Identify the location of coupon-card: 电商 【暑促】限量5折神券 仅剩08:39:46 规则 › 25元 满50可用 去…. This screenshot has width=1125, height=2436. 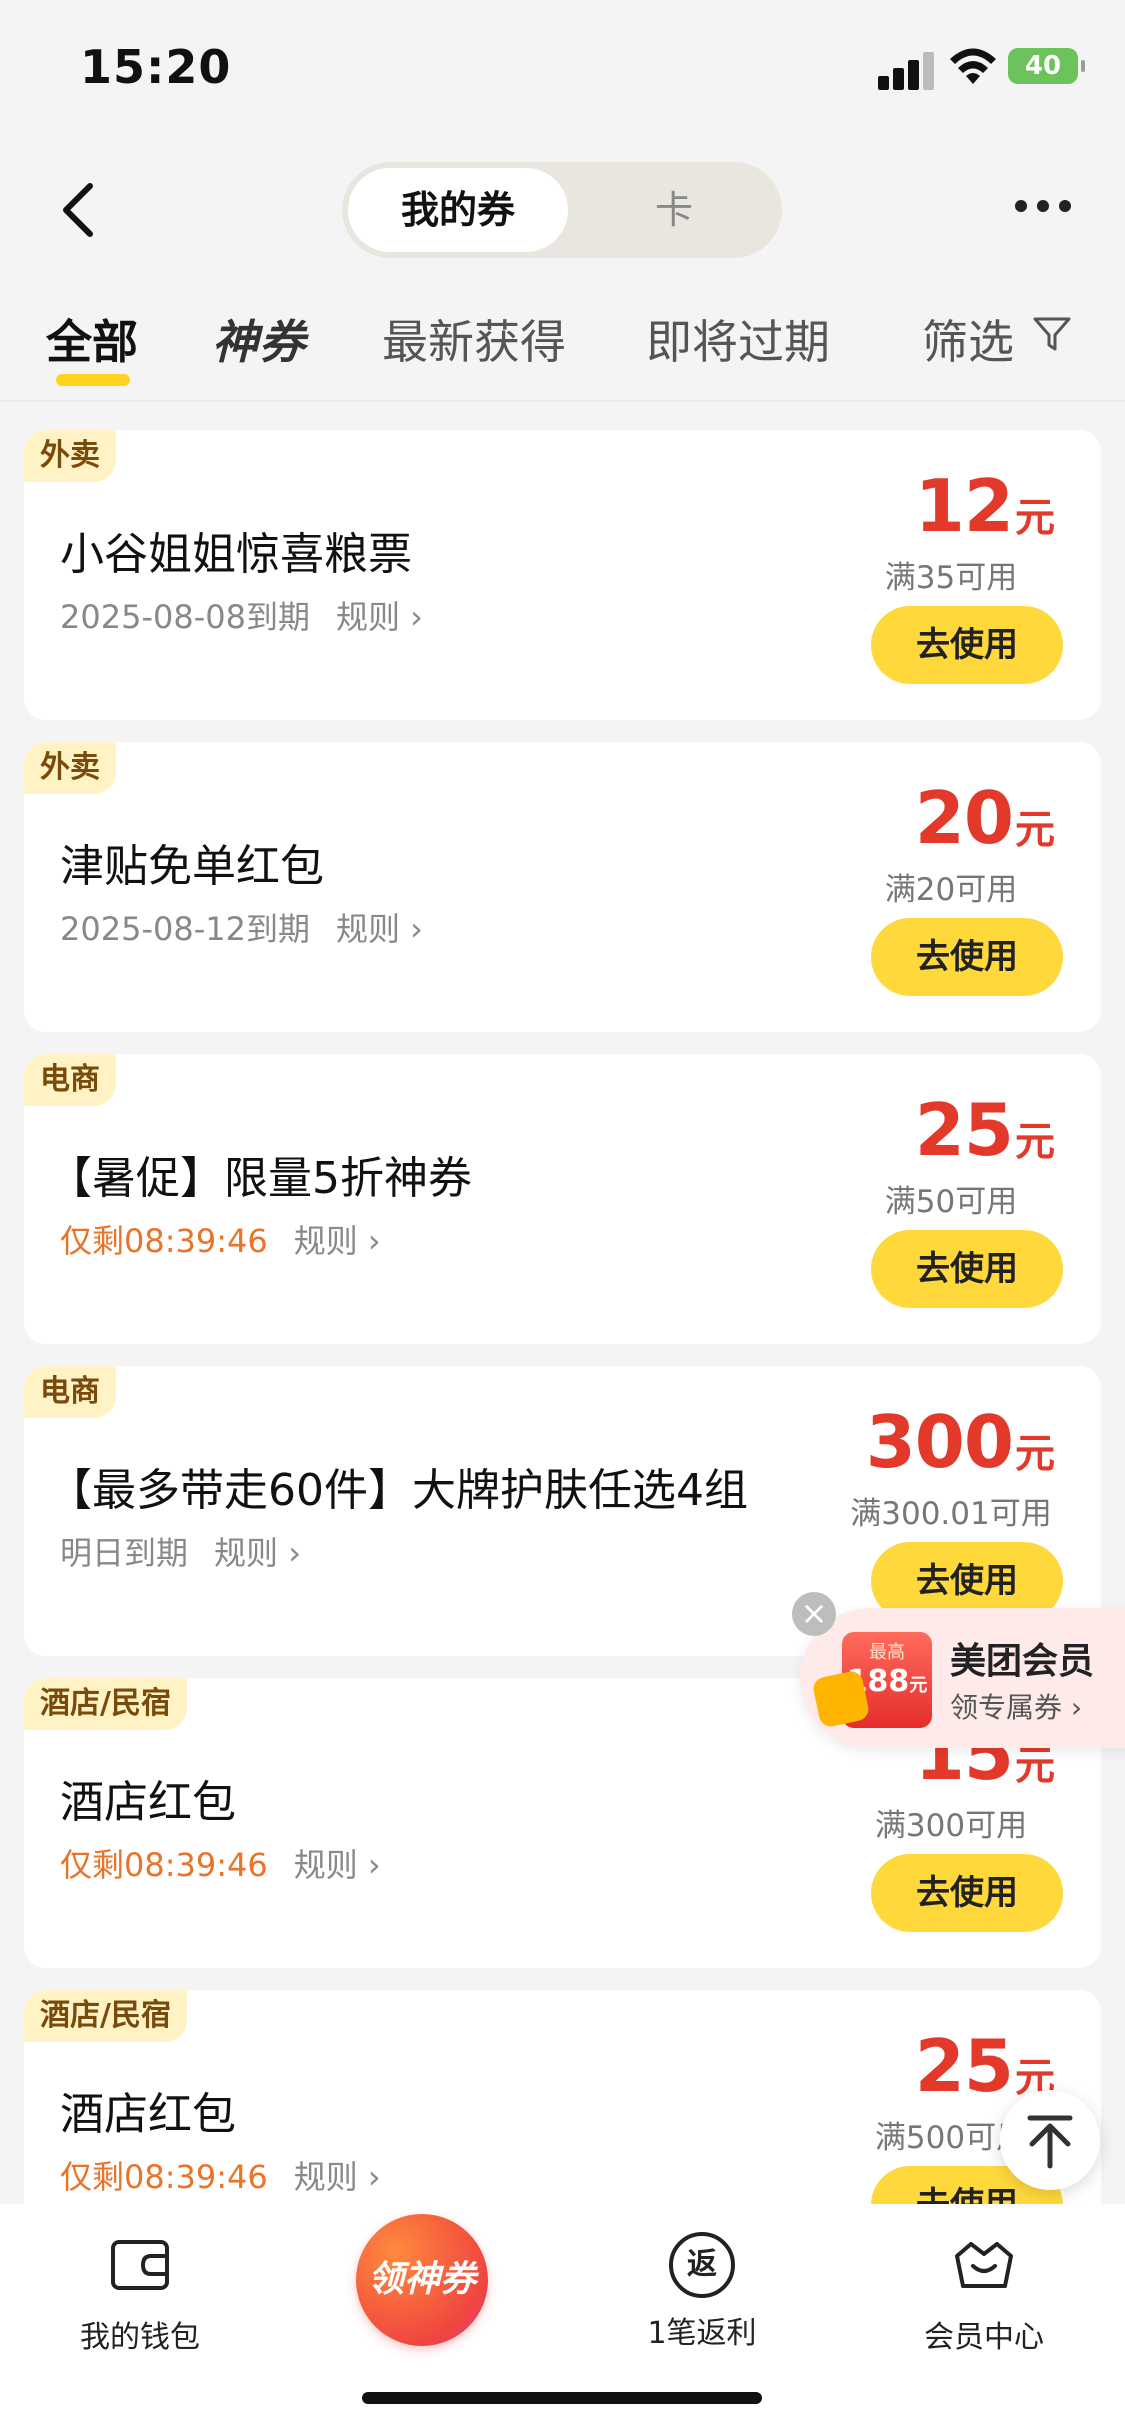
(562, 1199).